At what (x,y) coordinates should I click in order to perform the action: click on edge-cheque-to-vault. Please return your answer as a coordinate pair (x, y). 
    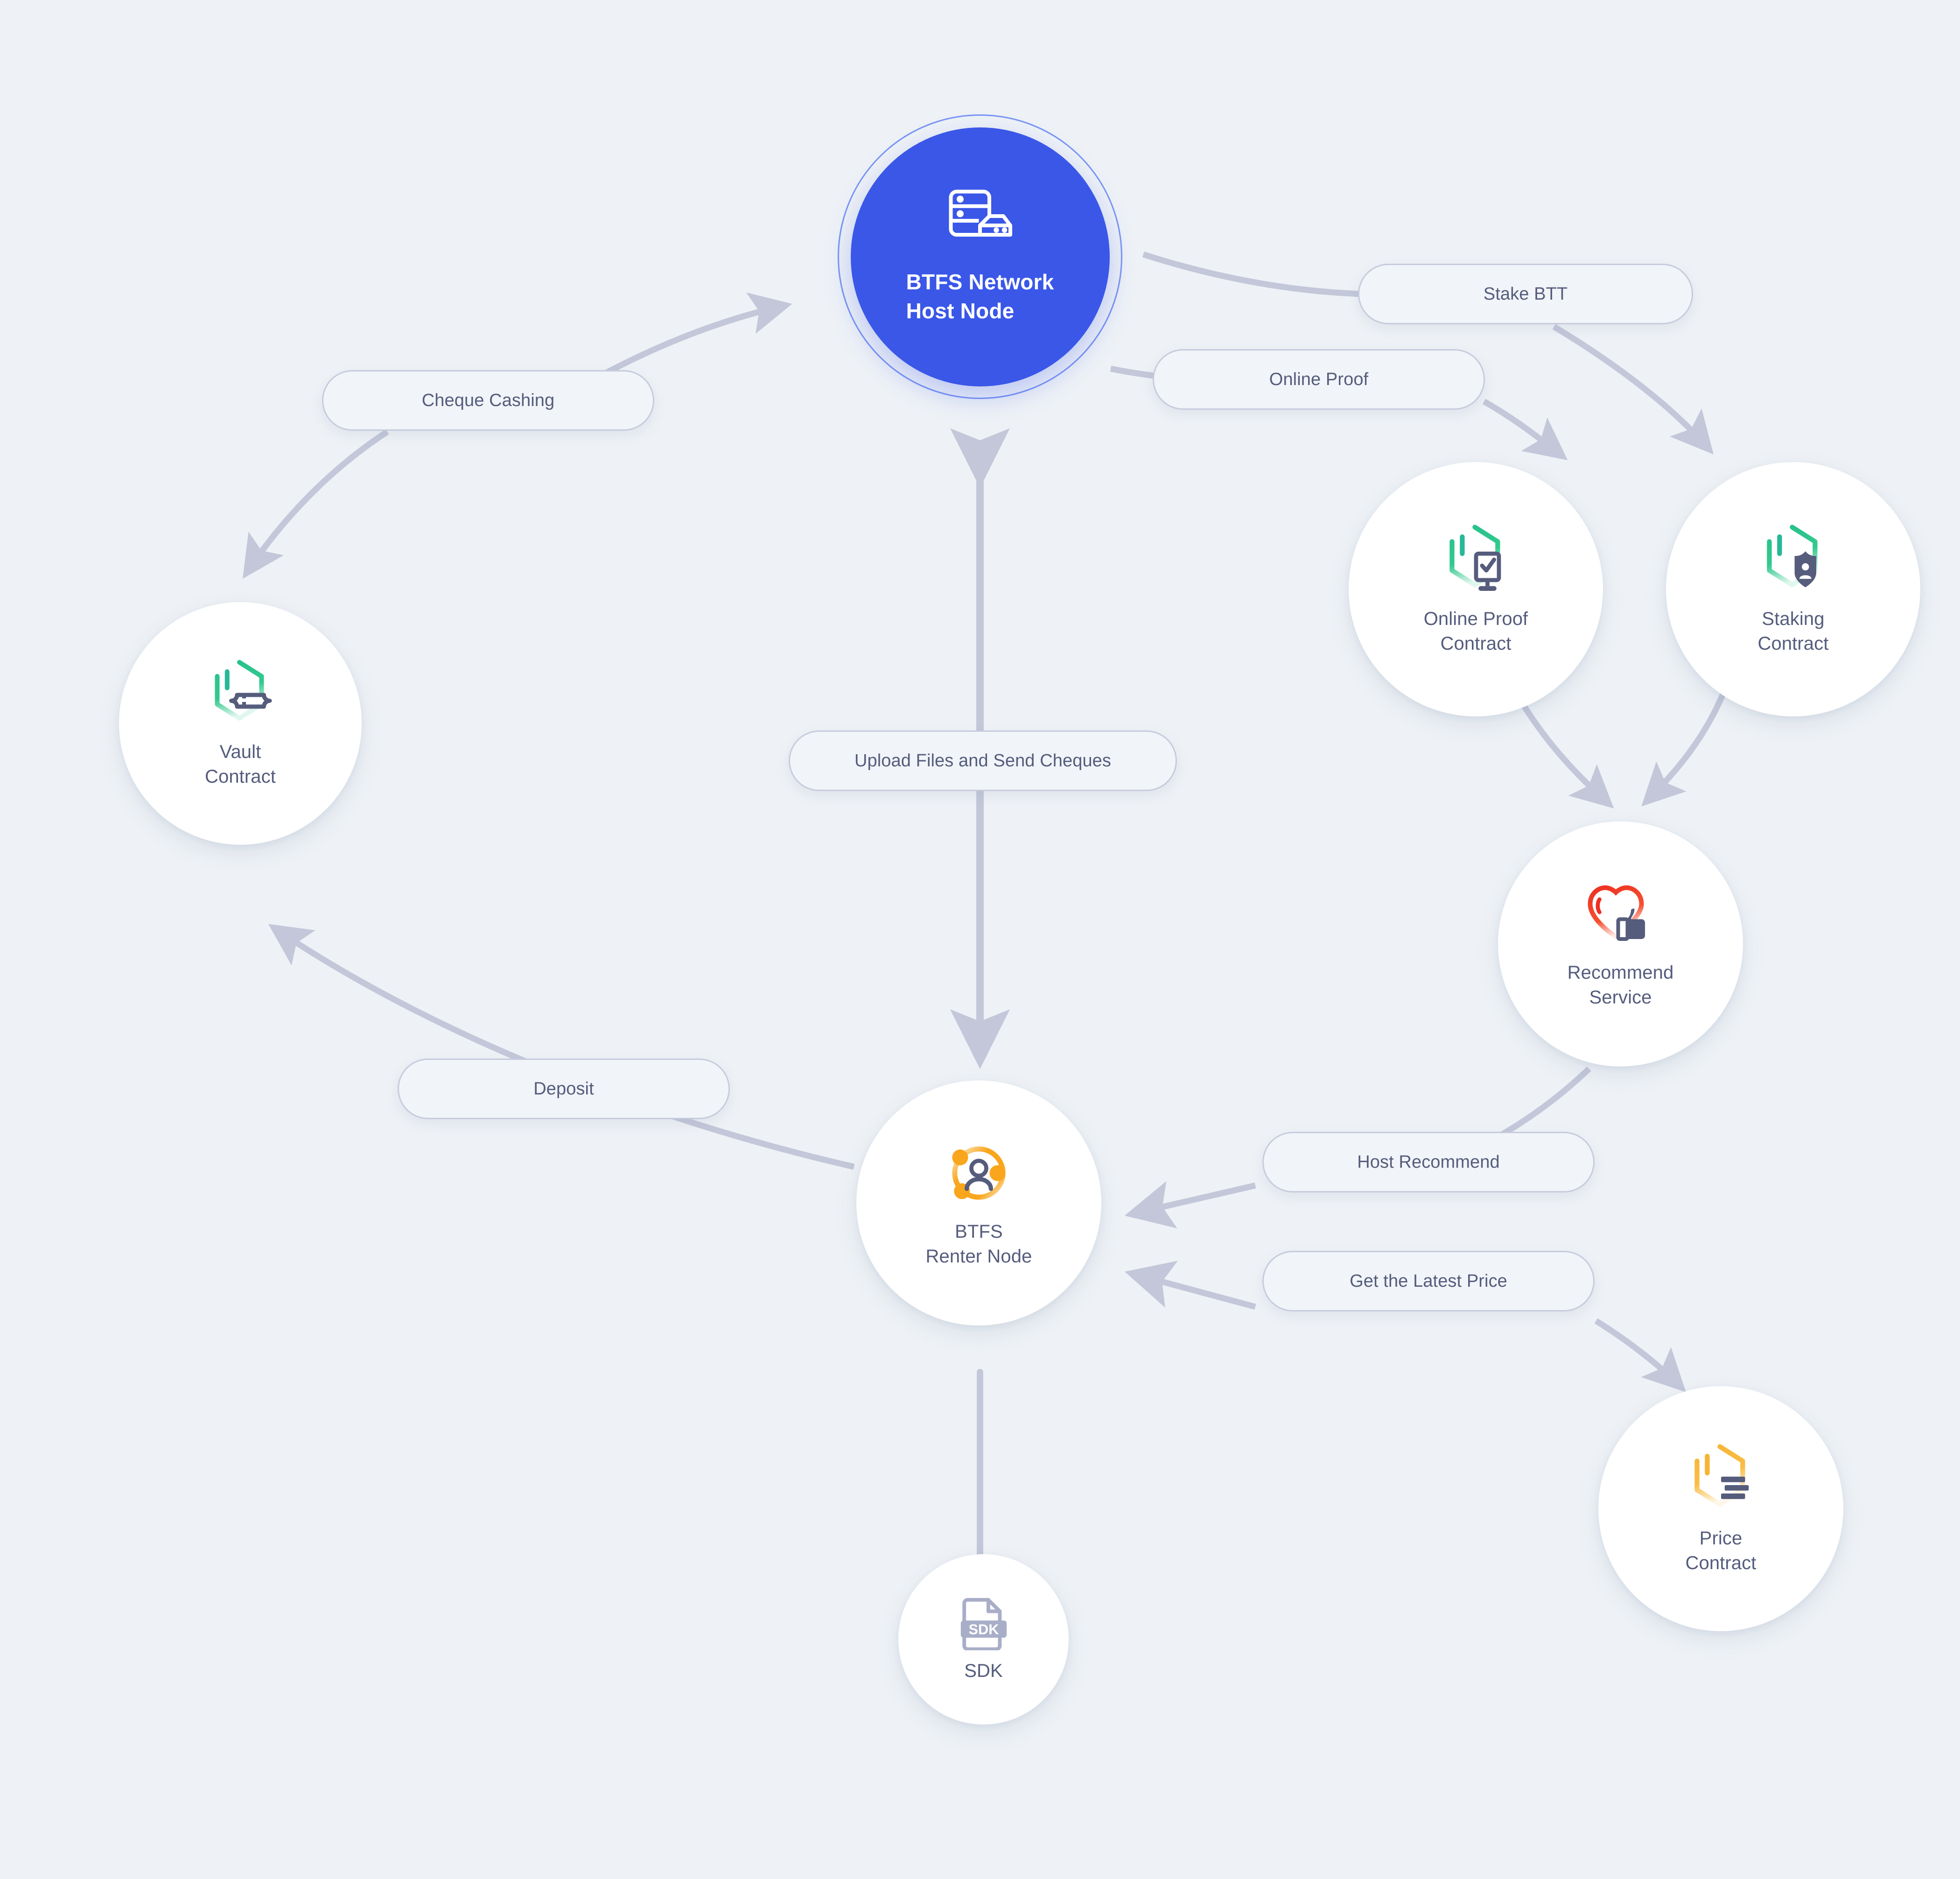
    Looking at the image, I should click on (315, 504).